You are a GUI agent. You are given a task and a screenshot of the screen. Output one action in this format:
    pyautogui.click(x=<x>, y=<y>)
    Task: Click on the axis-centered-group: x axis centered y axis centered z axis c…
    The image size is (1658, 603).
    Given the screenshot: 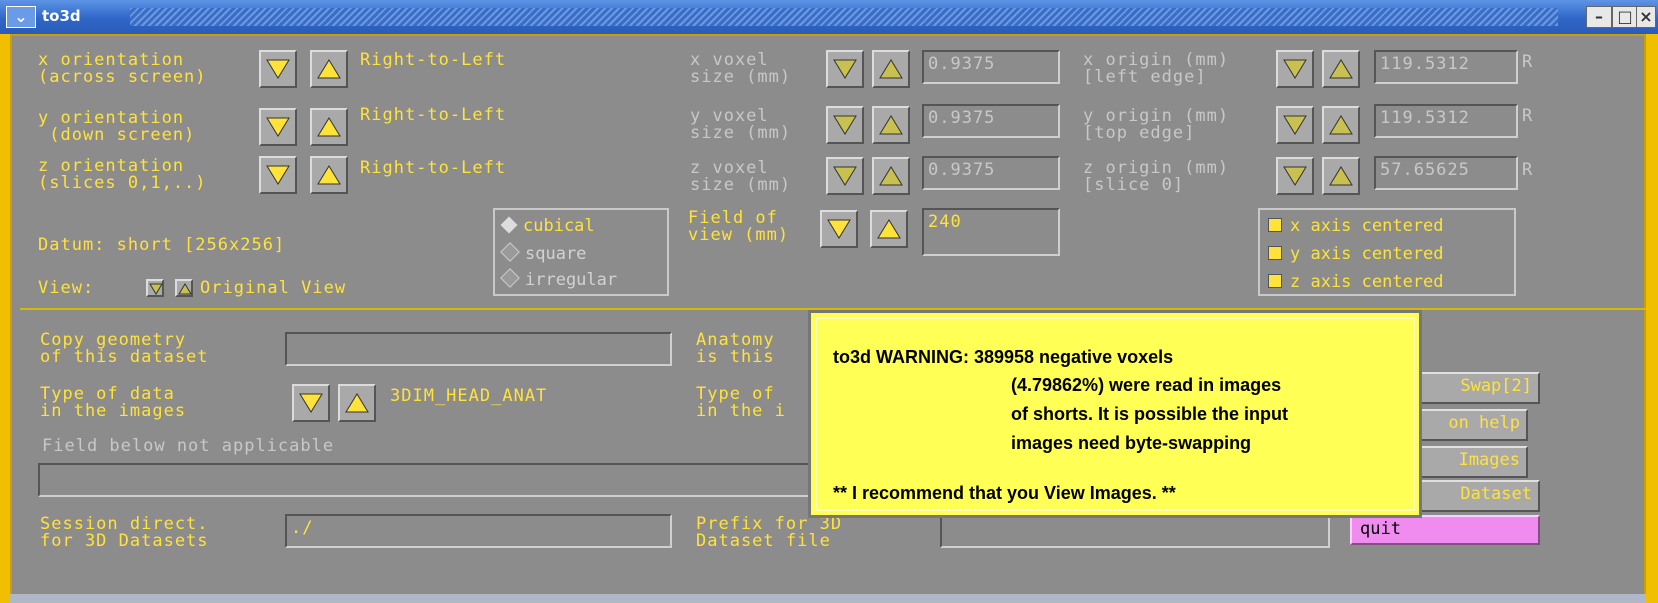 What is the action you would take?
    pyautogui.click(x=1387, y=252)
    